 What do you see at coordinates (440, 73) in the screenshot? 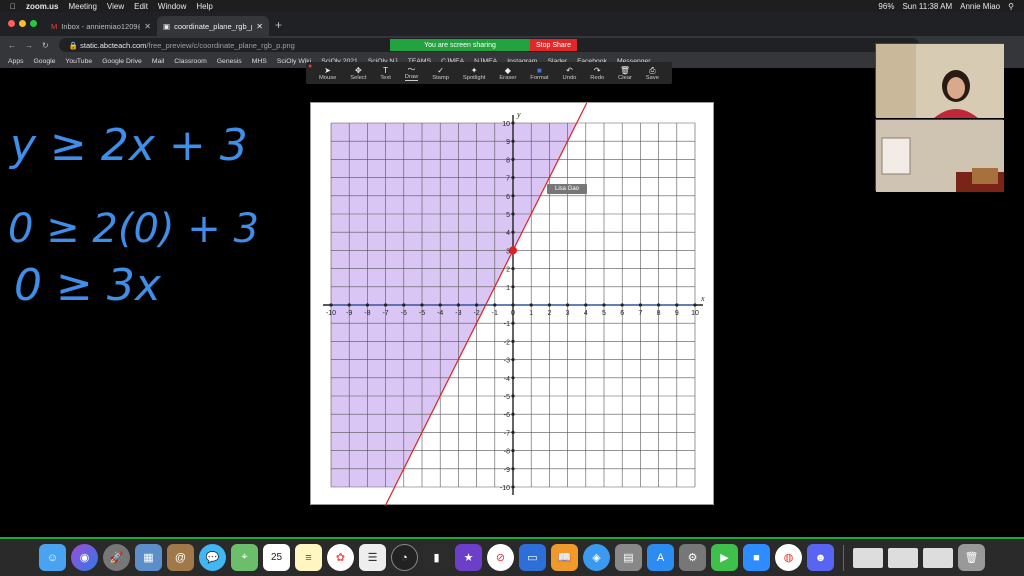
I see `tool-stamp: ✓ Stamp` at bounding box center [440, 73].